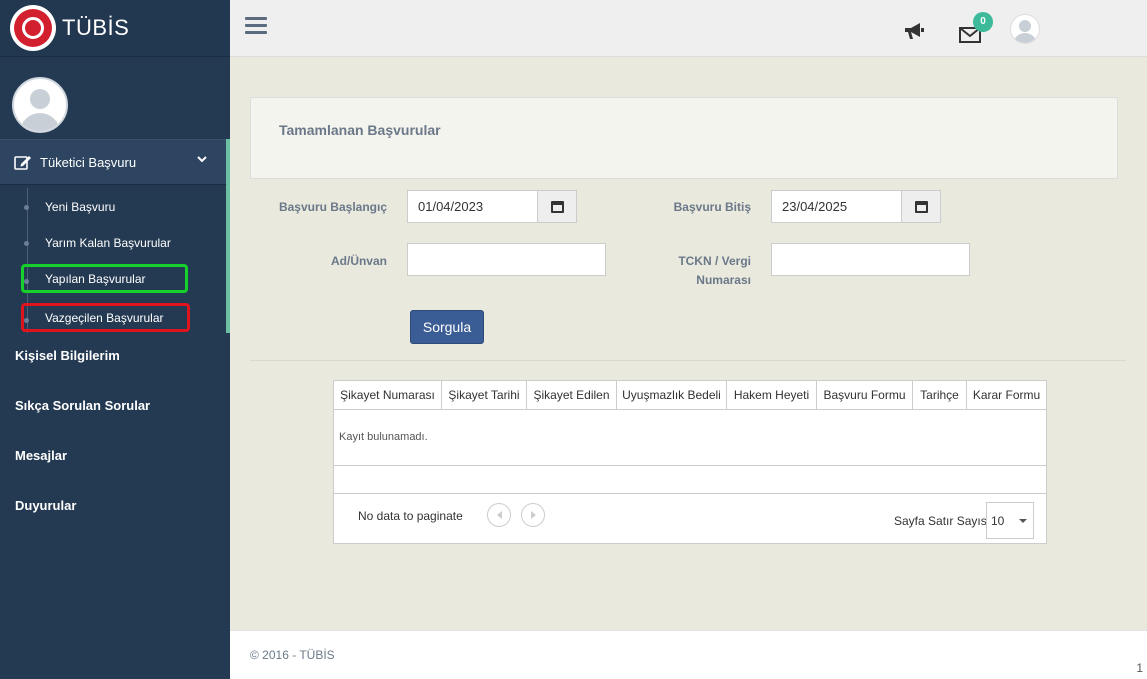 Image resolution: width=1147 pixels, height=679 pixels. I want to click on name-label: Ad/Ünvan, so click(358, 261).